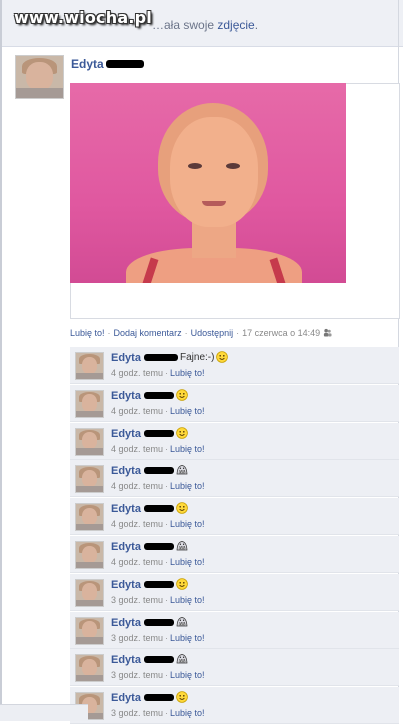 The height and width of the screenshot is (724, 403). Describe the element at coordinates (44, 712) in the screenshot. I see `bottom-bar` at that location.